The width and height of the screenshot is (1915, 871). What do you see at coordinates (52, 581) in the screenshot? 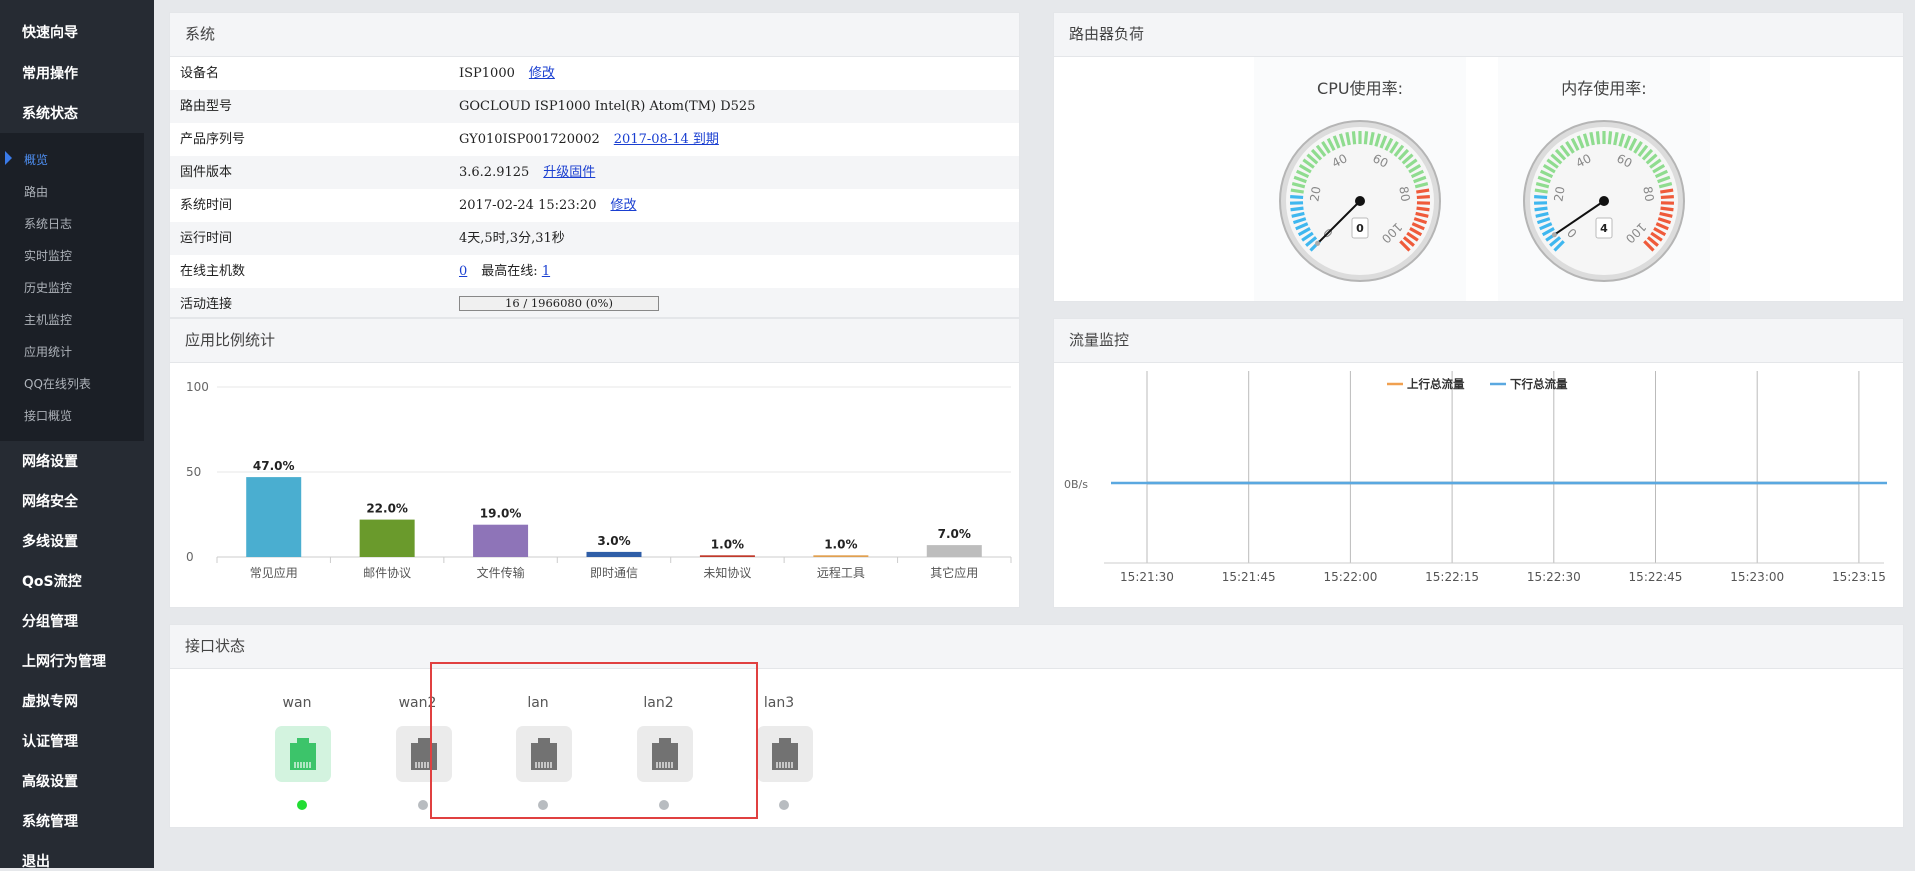
I see `menu-qos: QoS流控` at bounding box center [52, 581].